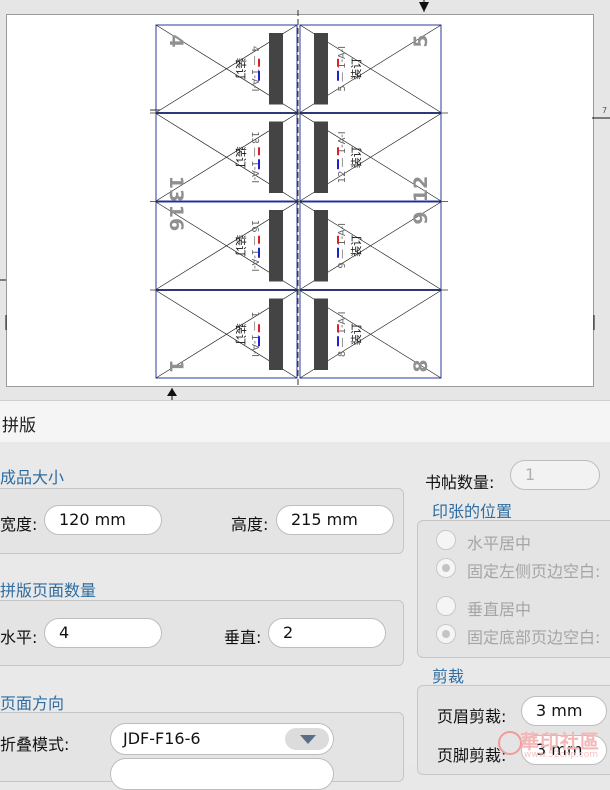 The image size is (610, 790). What do you see at coordinates (305, 421) in the screenshot?
I see `panel-header: 拼版` at bounding box center [305, 421].